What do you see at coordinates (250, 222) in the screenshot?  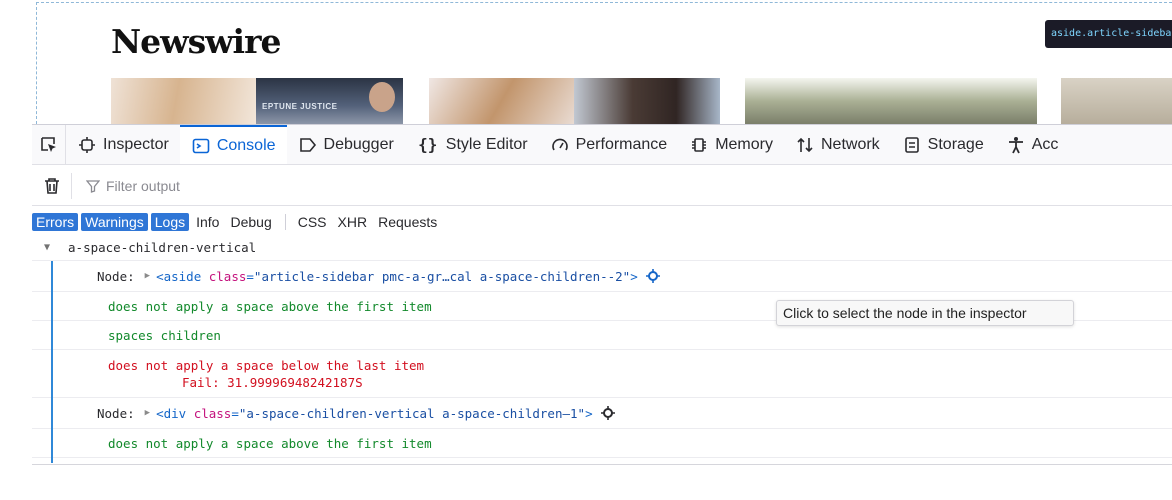 I see `filter-debug: Debug` at bounding box center [250, 222].